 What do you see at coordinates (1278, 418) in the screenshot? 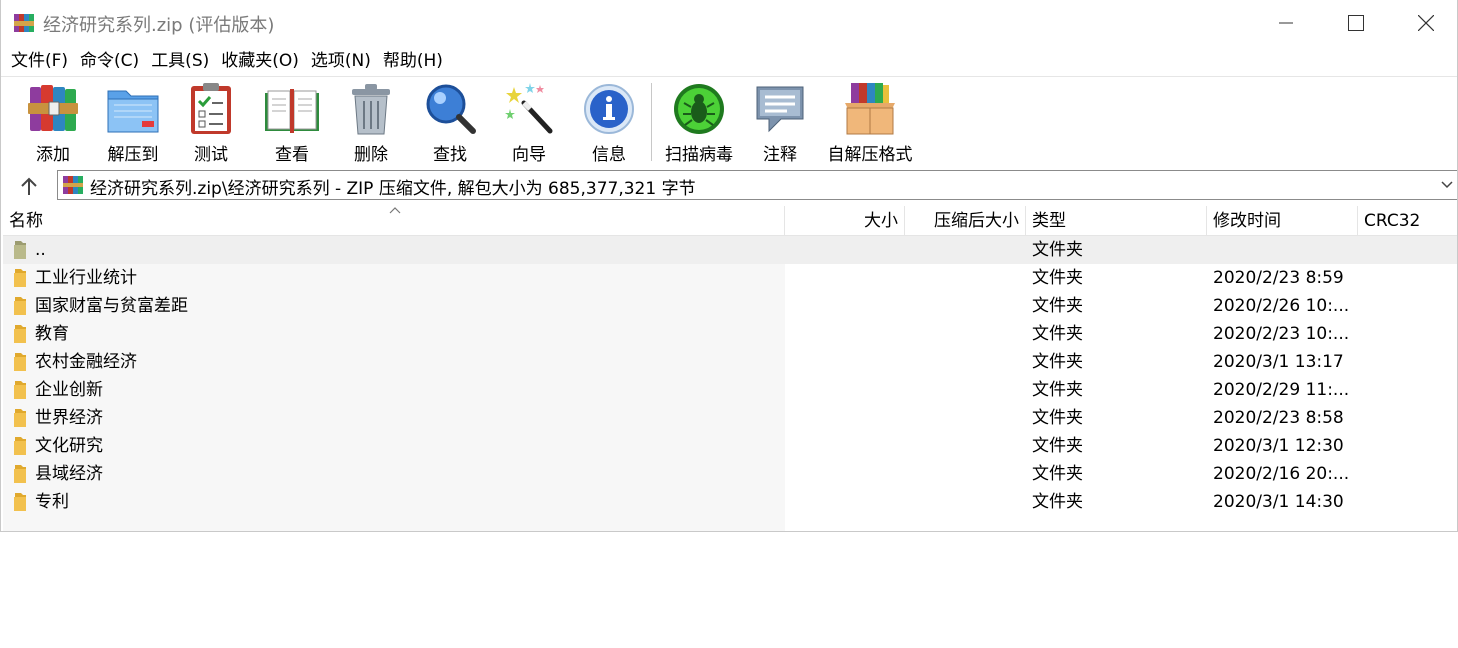
I see `file-modified: 2020/2/23 8:58` at bounding box center [1278, 418].